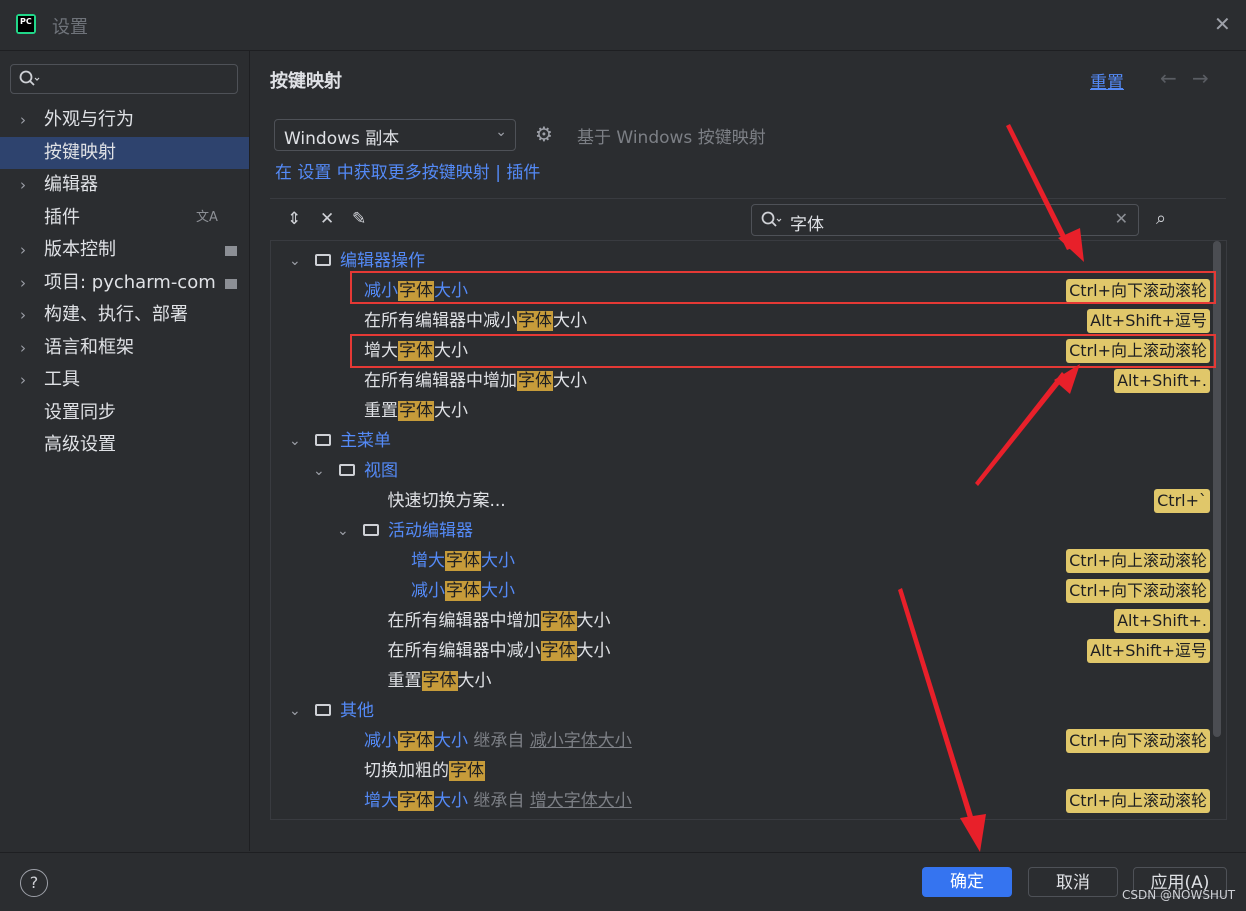 The height and width of the screenshot is (911, 1246). Describe the element at coordinates (463, 561) in the screenshot. I see `action-label: 增大字体大小` at that location.